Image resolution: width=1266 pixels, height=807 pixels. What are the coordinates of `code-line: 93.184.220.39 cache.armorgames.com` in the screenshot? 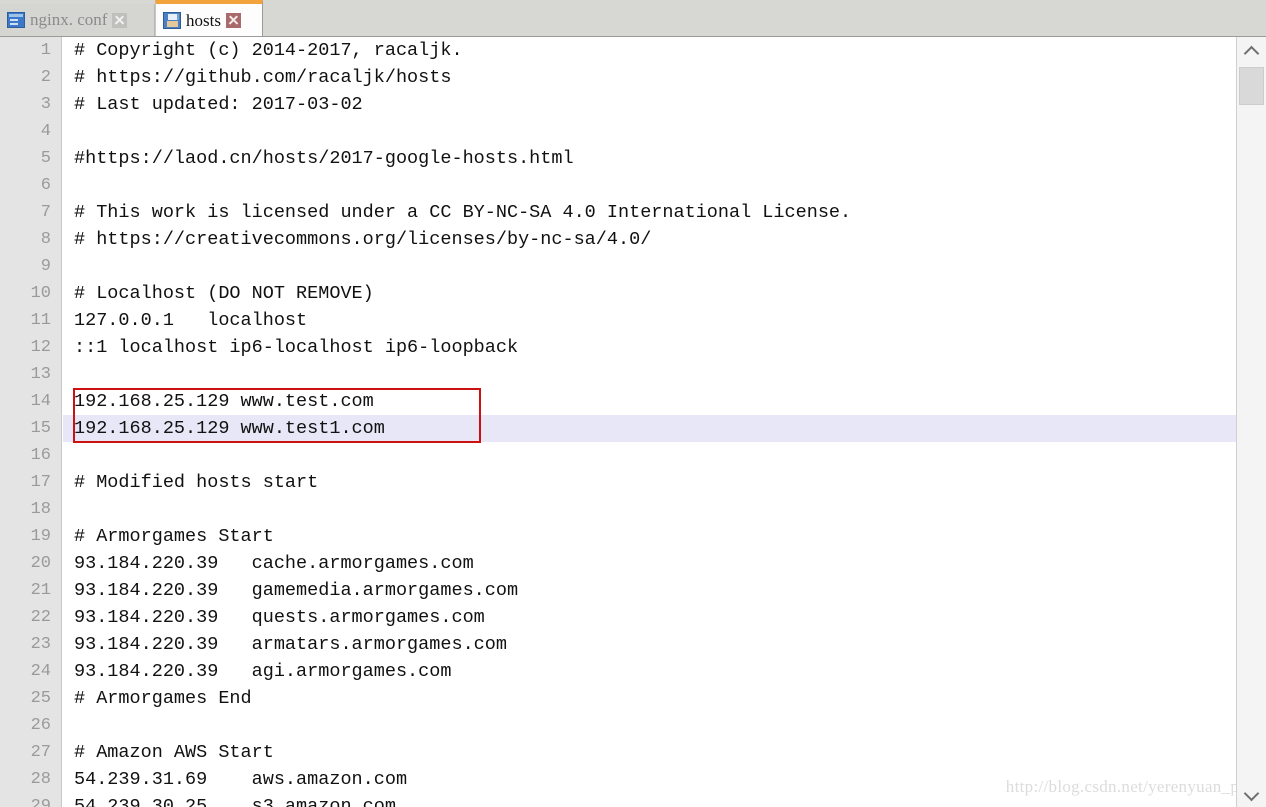 It's located at (664, 563).